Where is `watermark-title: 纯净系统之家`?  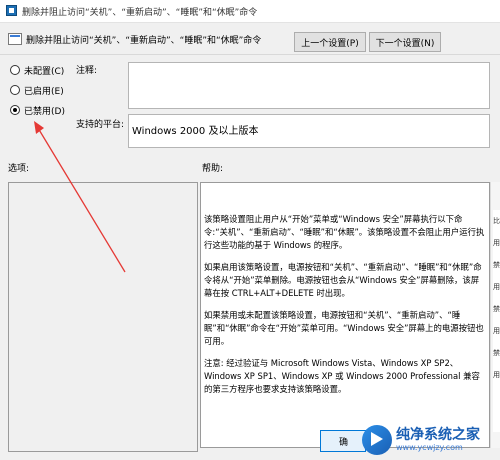
watermark-title: 纯净系统之家 is located at coordinates (438, 435).